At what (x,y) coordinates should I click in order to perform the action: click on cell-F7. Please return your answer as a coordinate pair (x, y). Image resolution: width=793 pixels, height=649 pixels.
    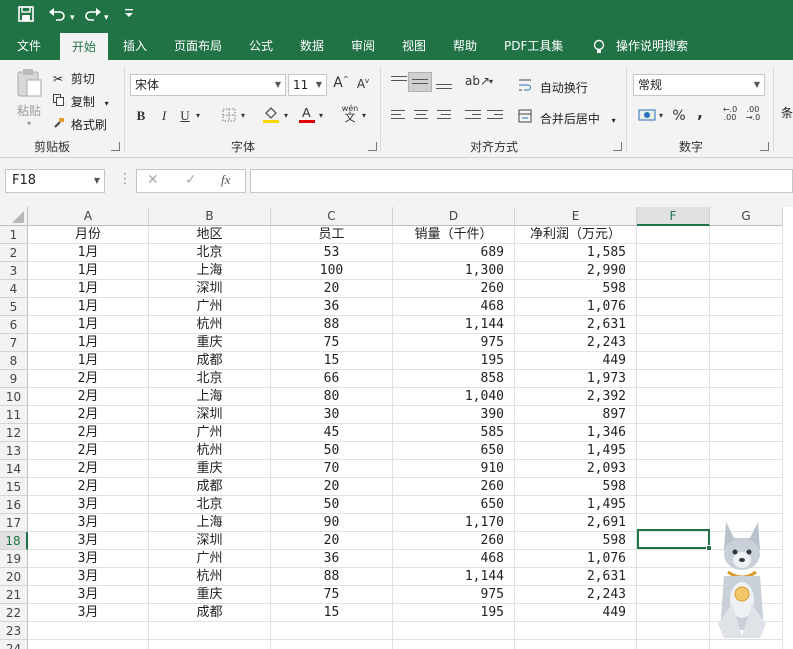
    Looking at the image, I should click on (673, 343).